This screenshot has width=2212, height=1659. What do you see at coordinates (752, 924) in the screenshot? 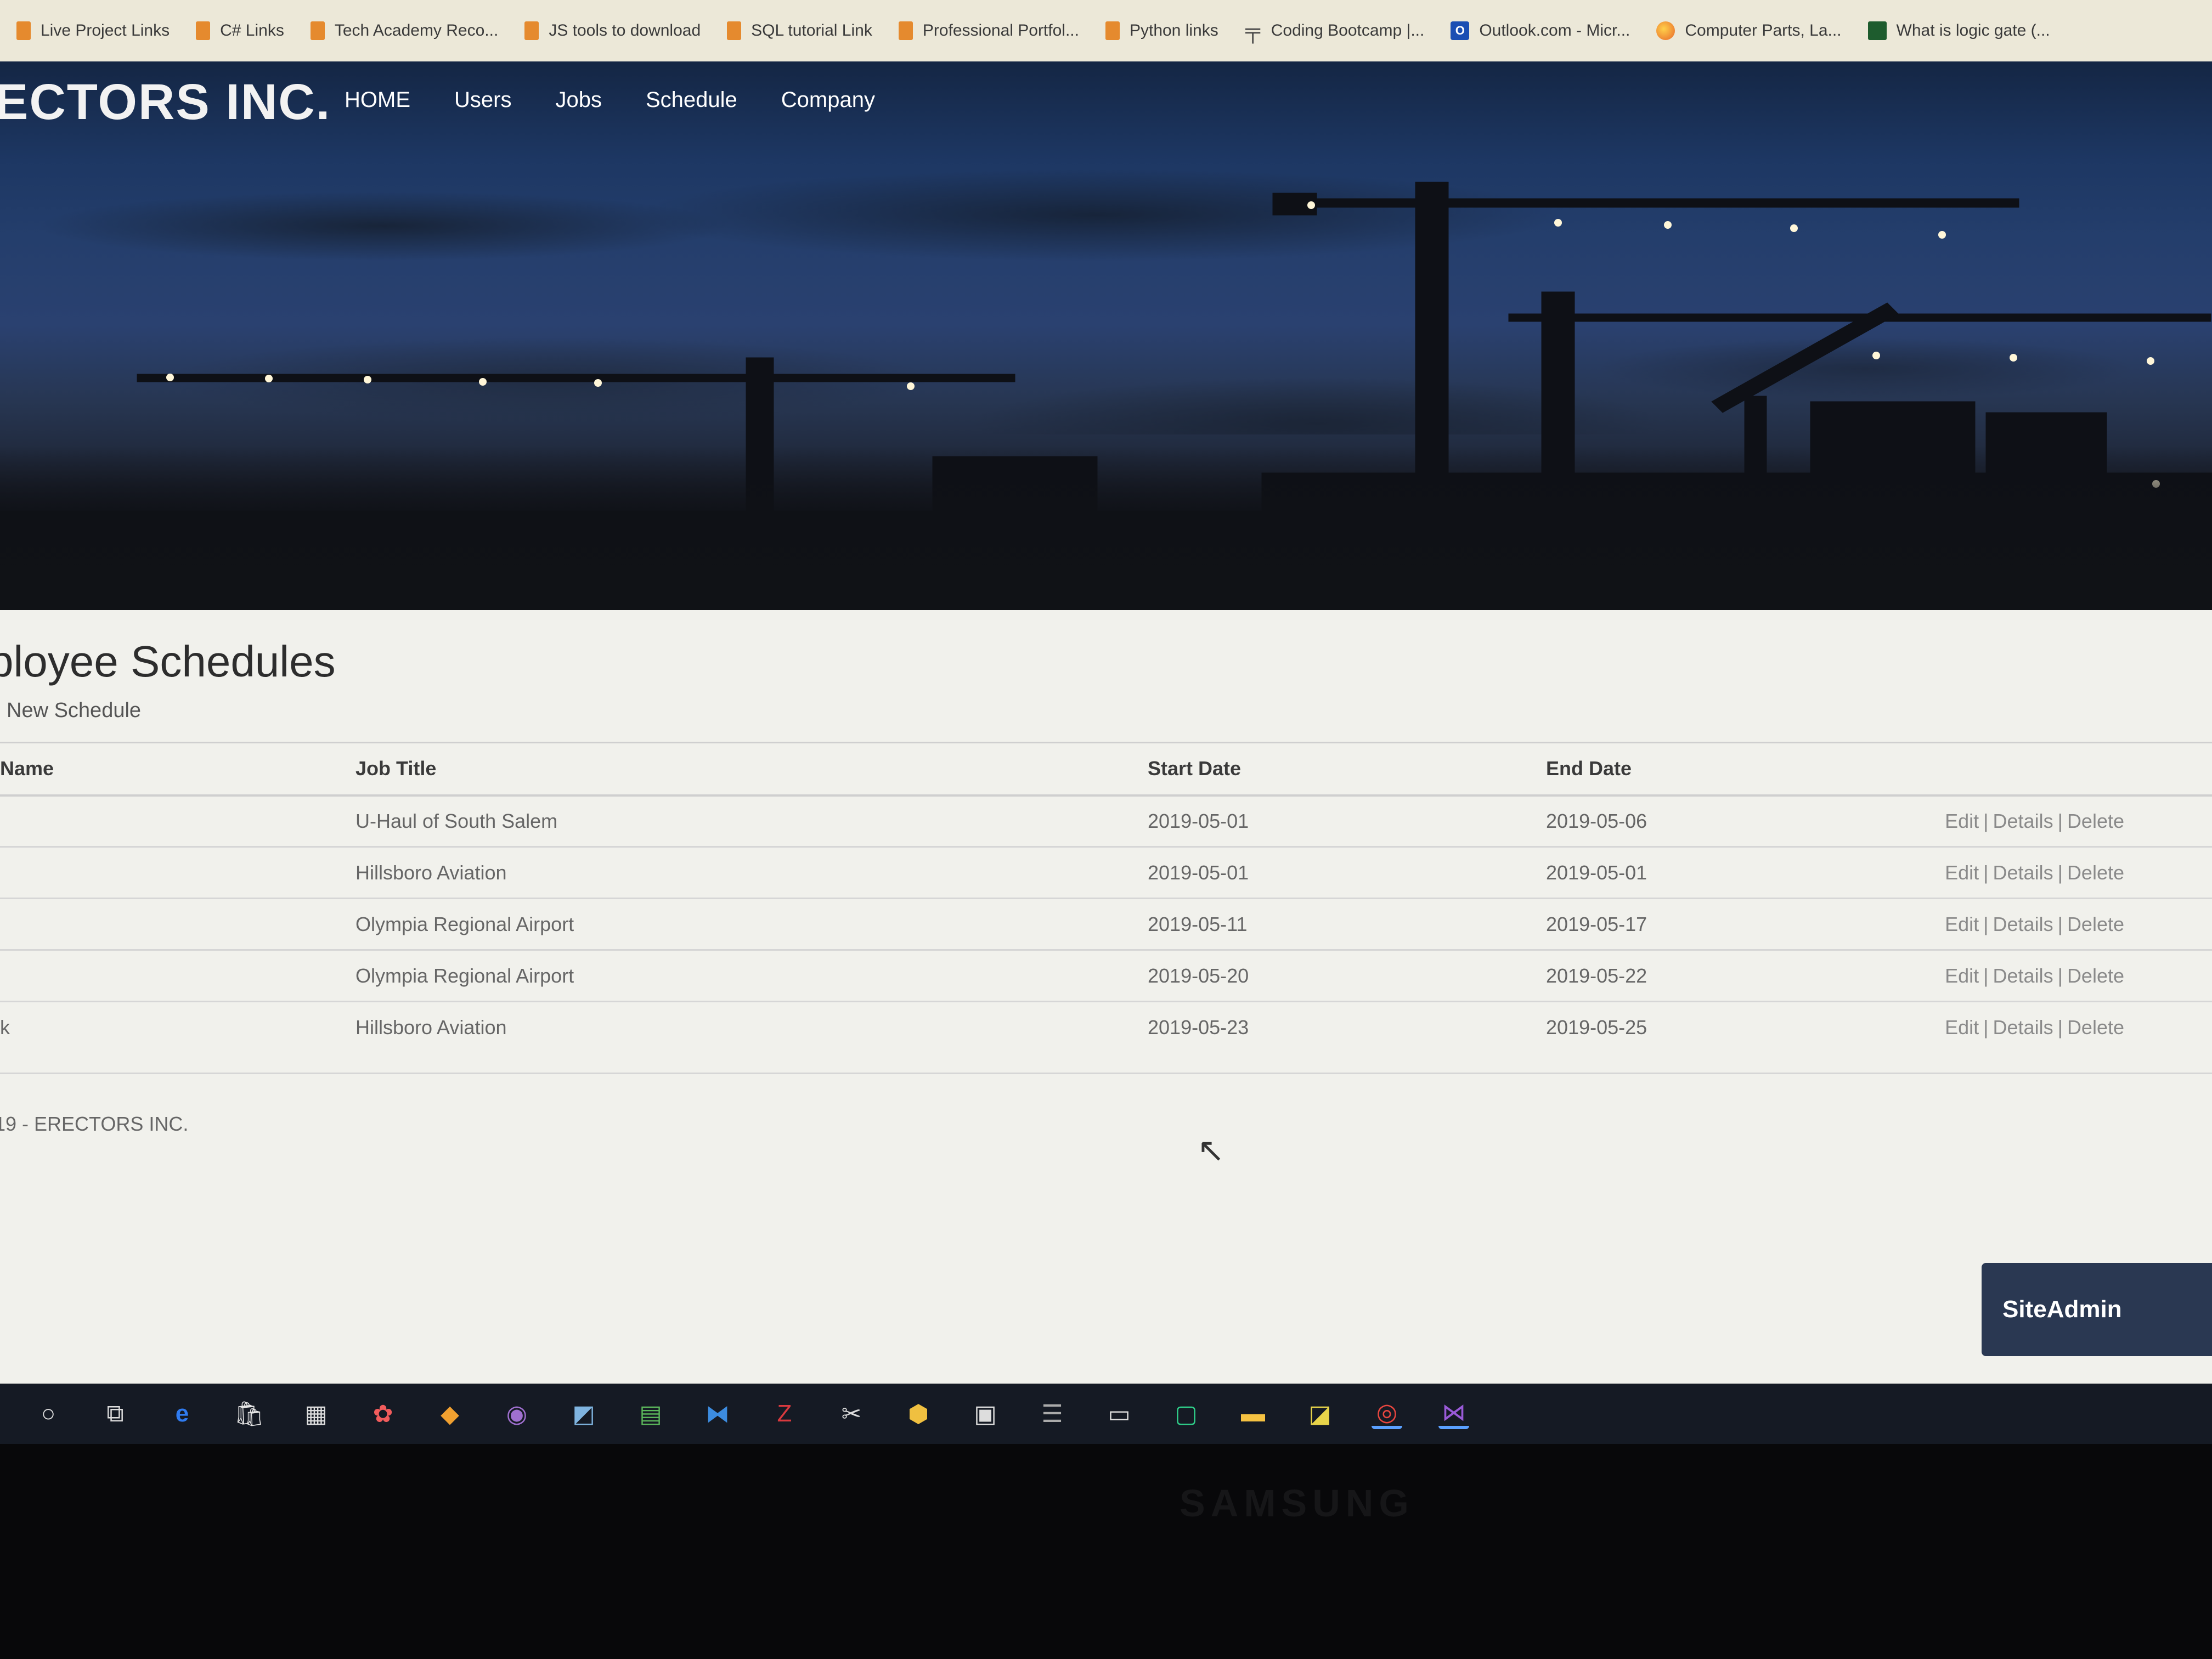
I see `cell-job-title: Olympia Regional Airport` at bounding box center [752, 924].